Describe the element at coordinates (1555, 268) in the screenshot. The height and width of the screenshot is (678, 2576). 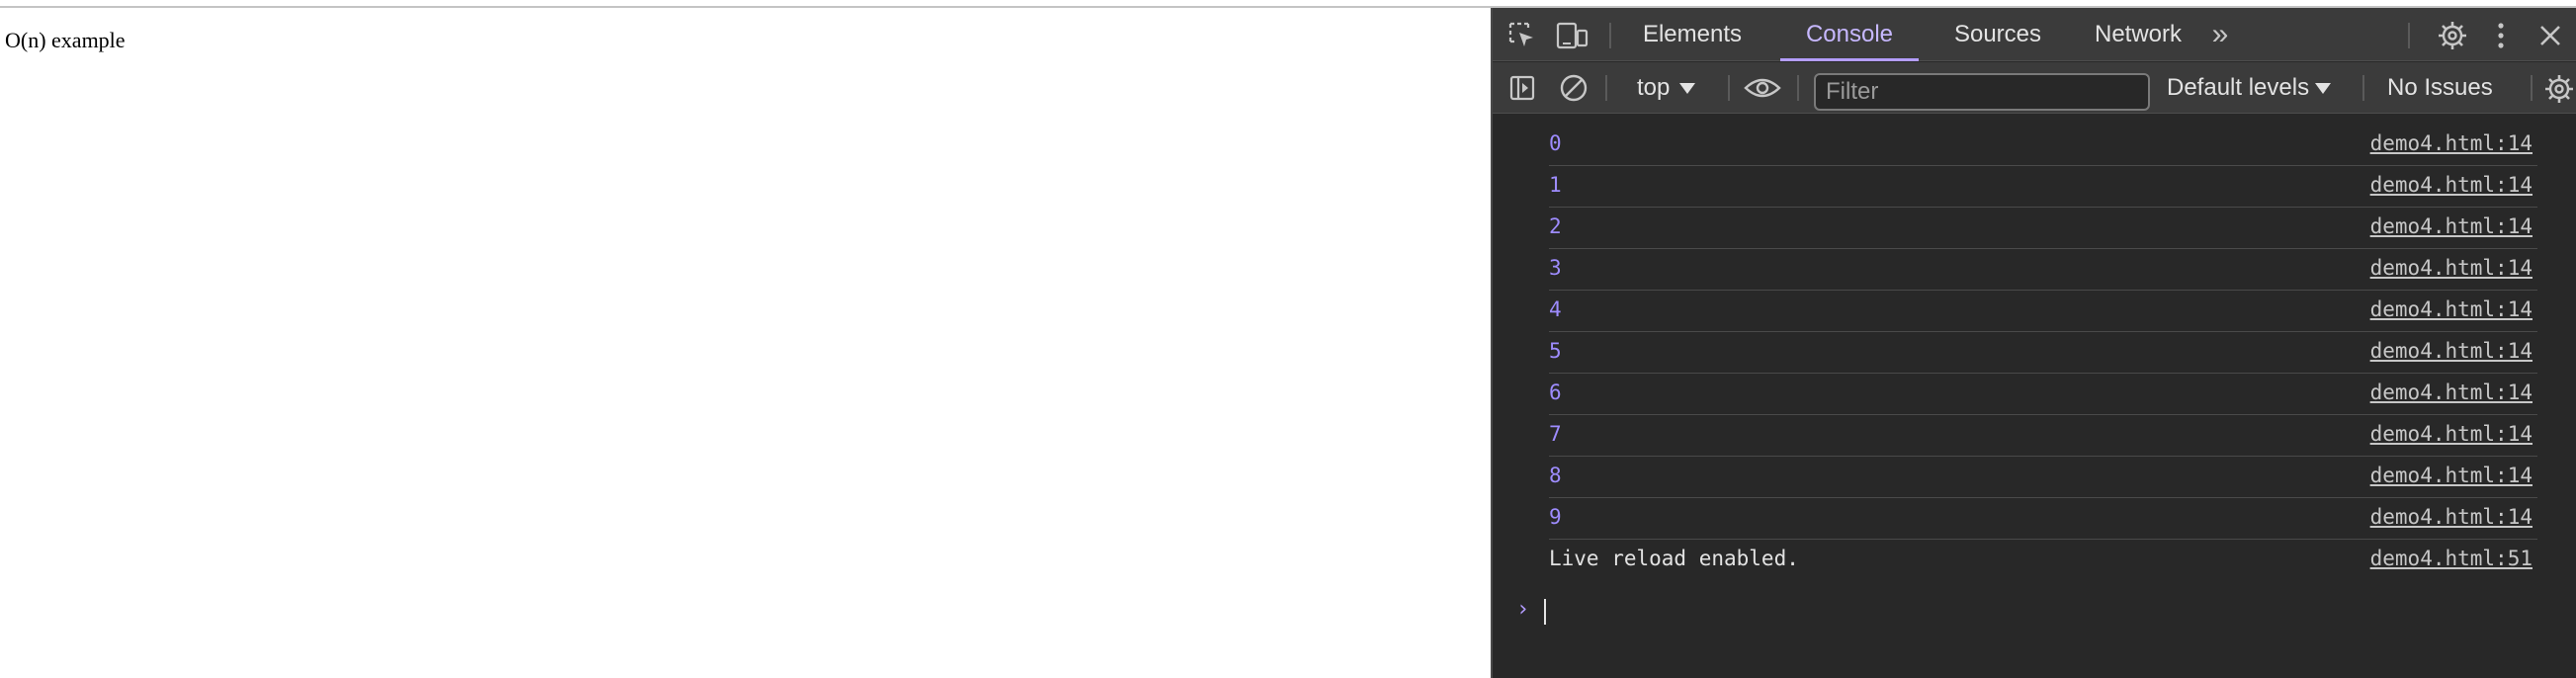
I see `console-message-value: 3` at that location.